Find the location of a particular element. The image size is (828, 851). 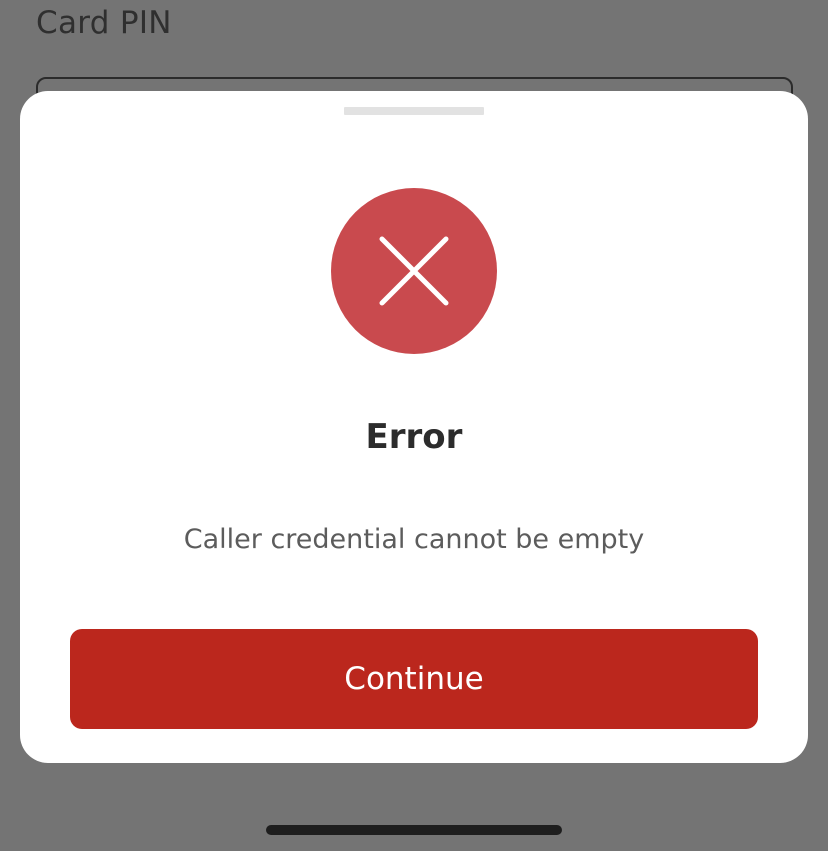

x-close-icon is located at coordinates (414, 271).